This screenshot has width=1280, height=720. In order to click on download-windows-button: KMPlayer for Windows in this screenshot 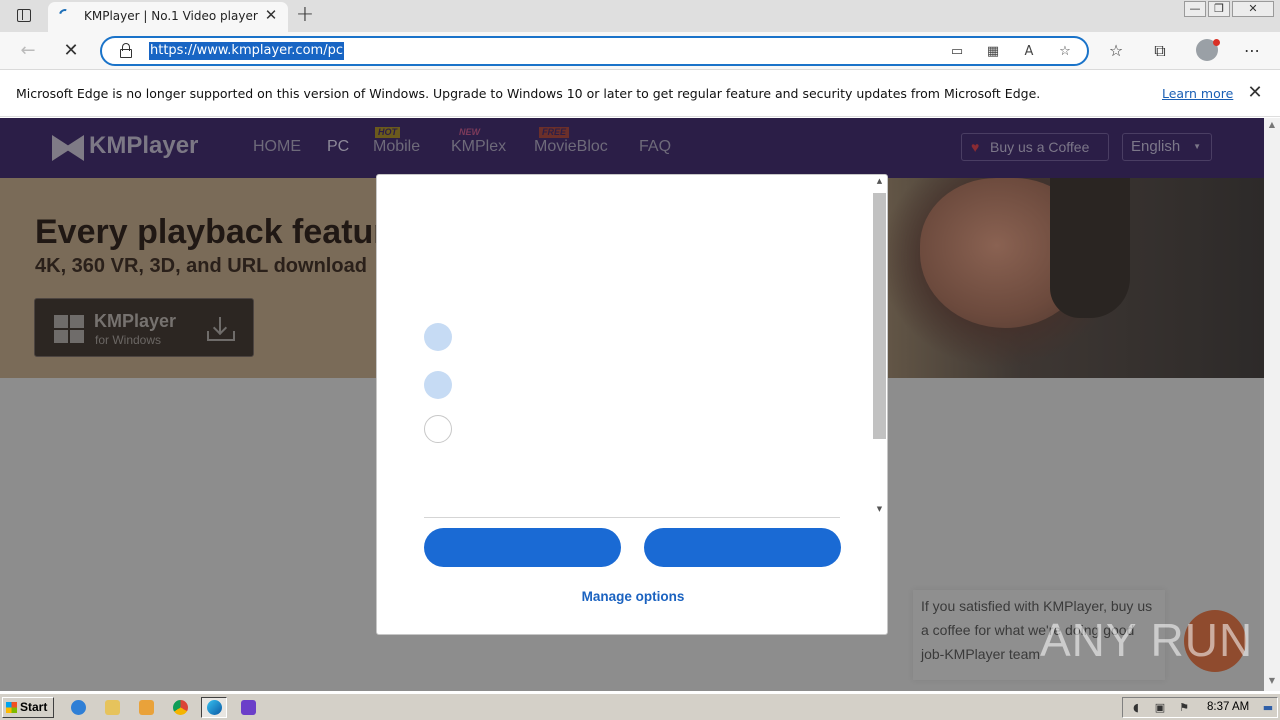, I will do `click(144, 327)`.